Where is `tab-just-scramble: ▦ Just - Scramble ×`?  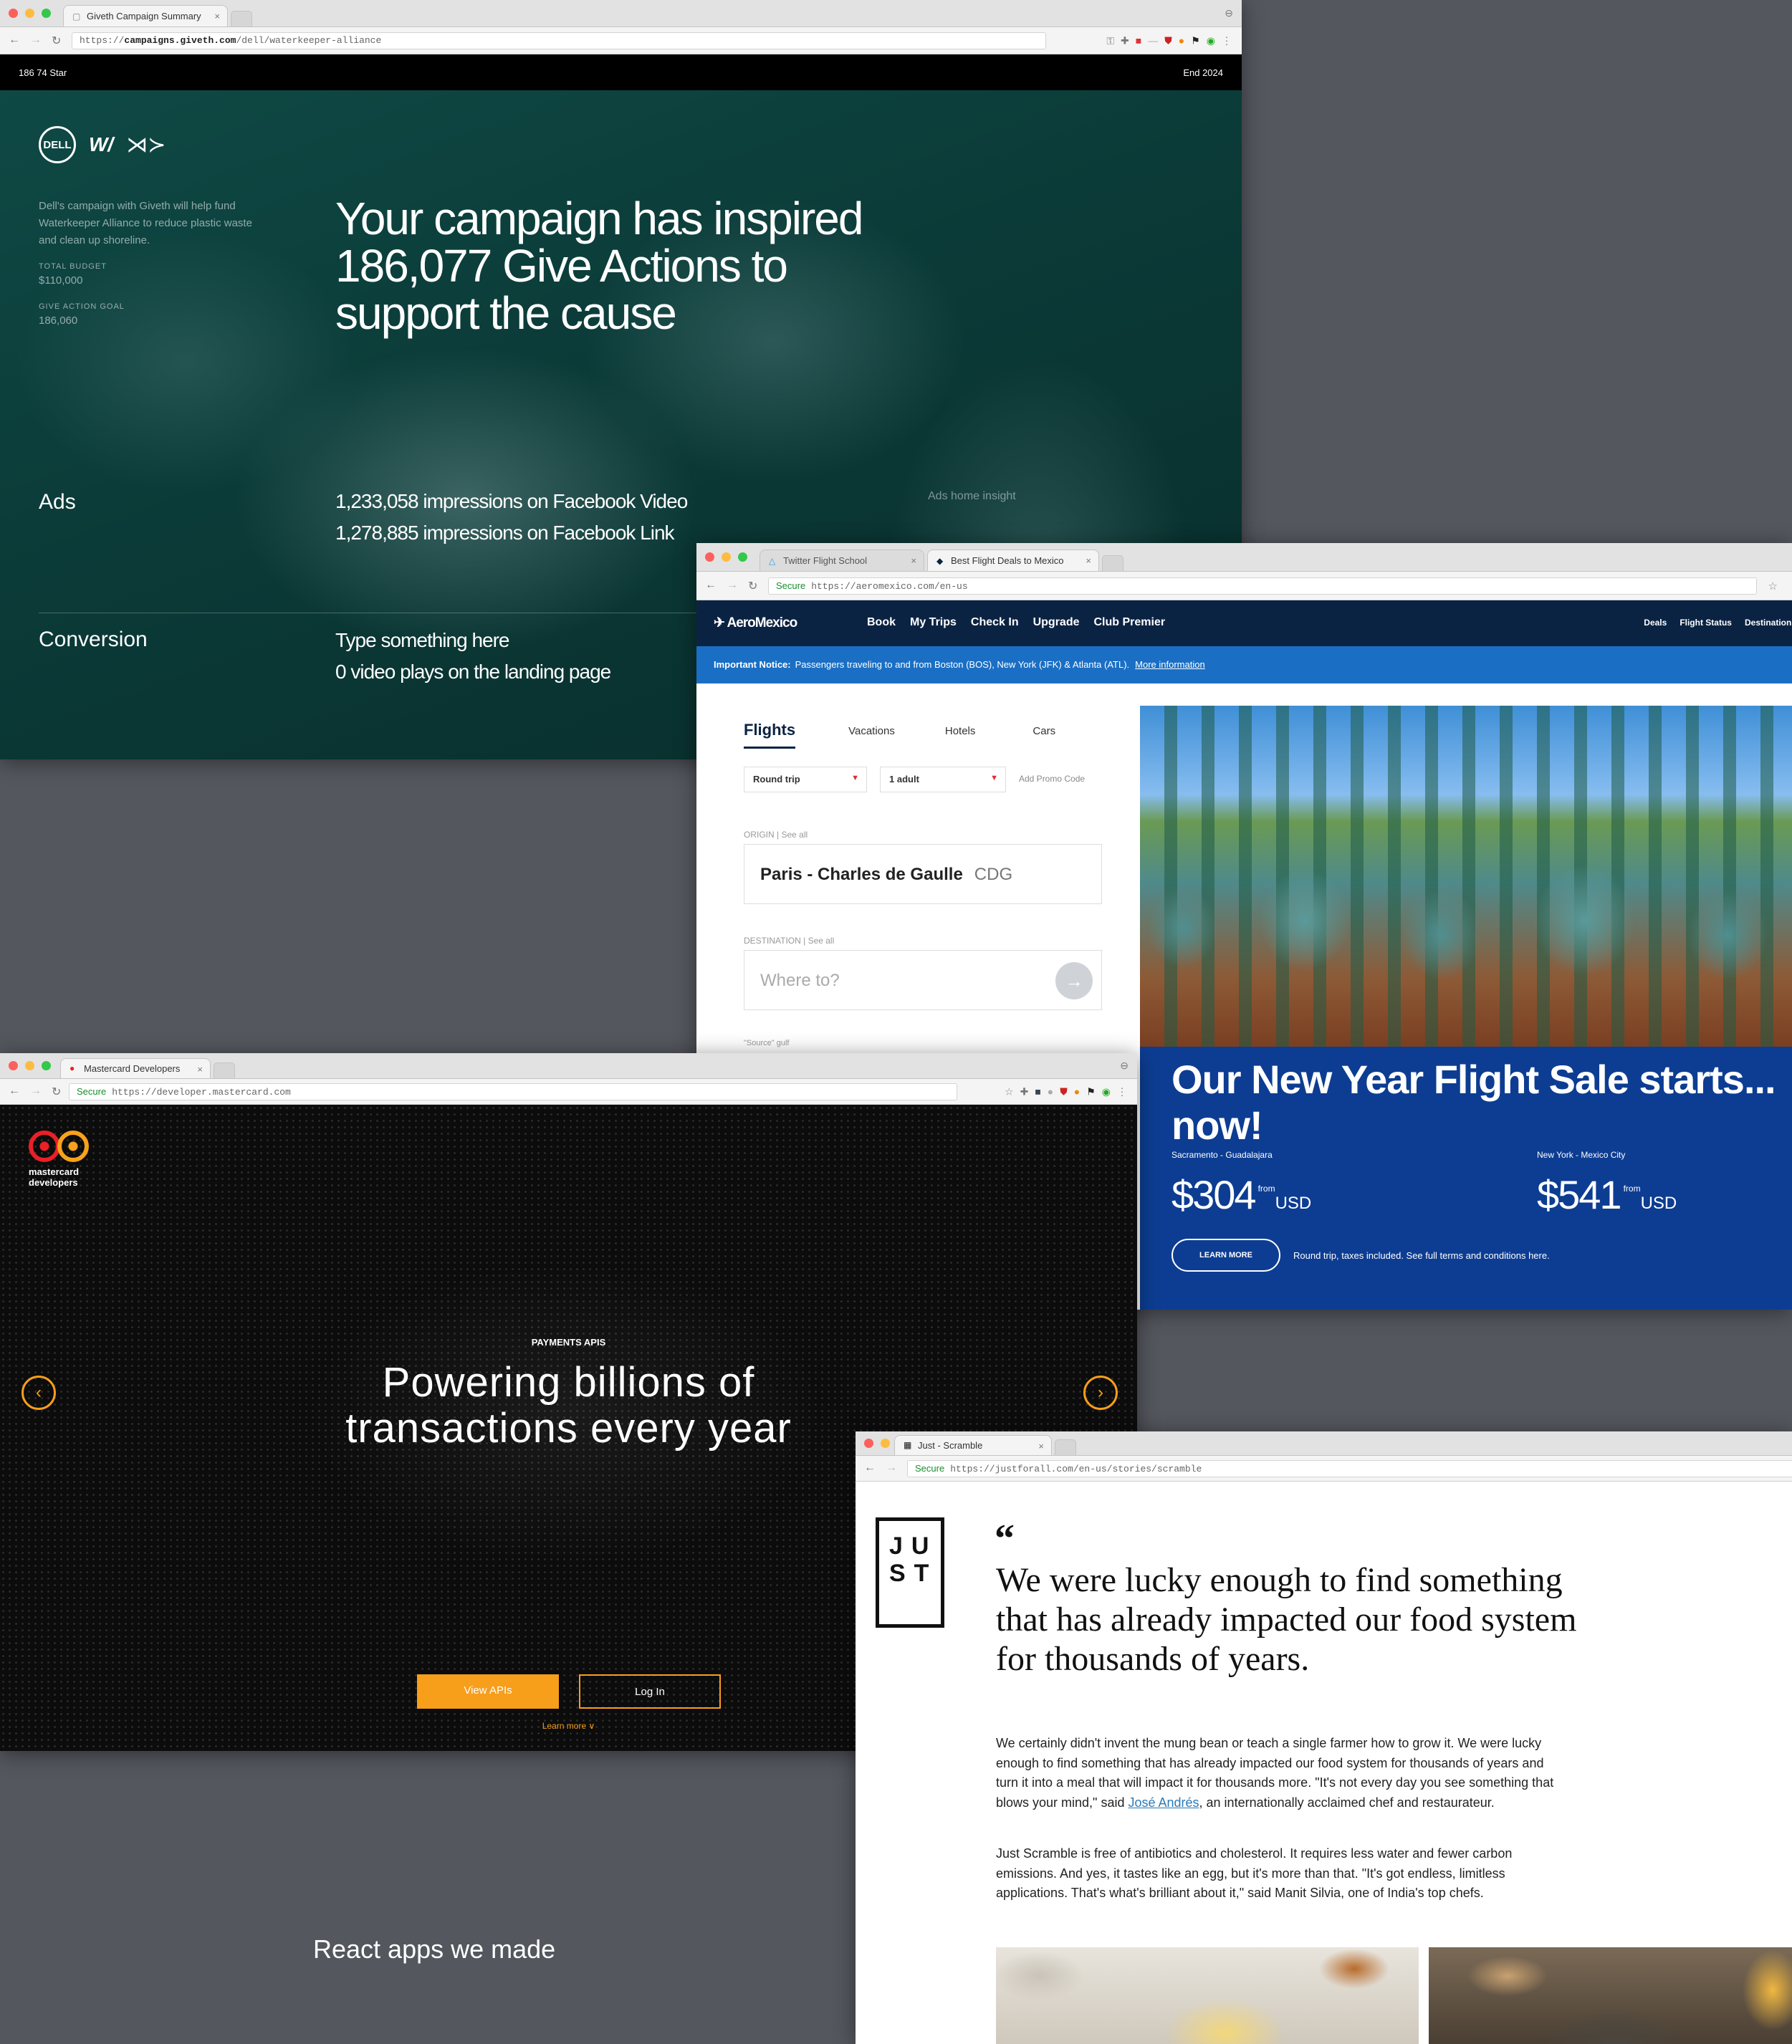
tab-just-scramble: ▦ Just - Scramble × is located at coordinates (973, 1445).